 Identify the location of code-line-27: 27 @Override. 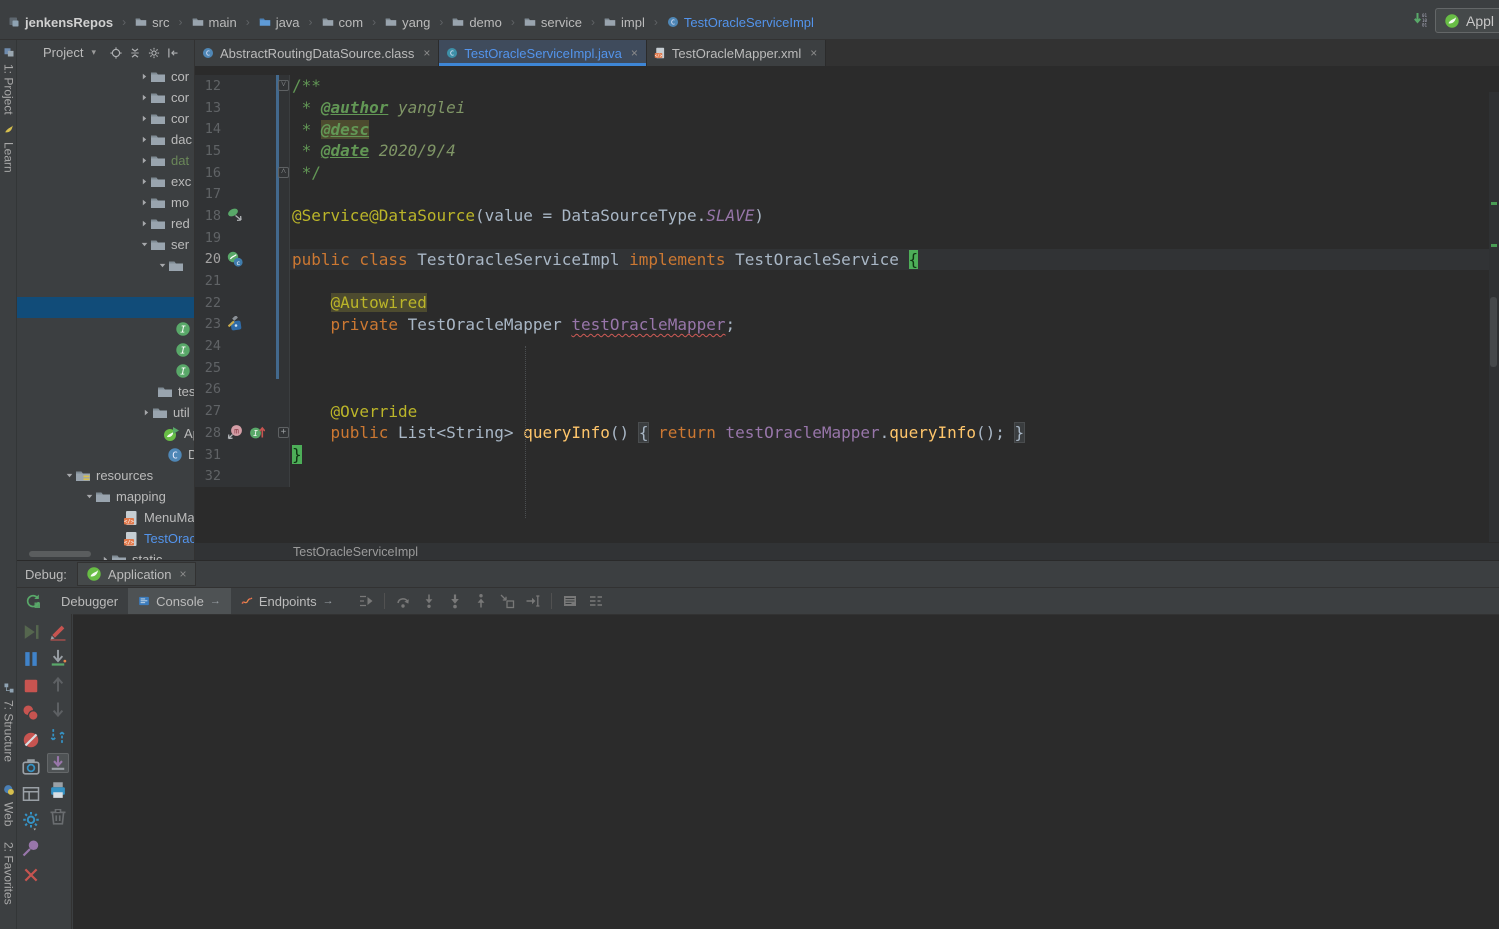
(847, 411).